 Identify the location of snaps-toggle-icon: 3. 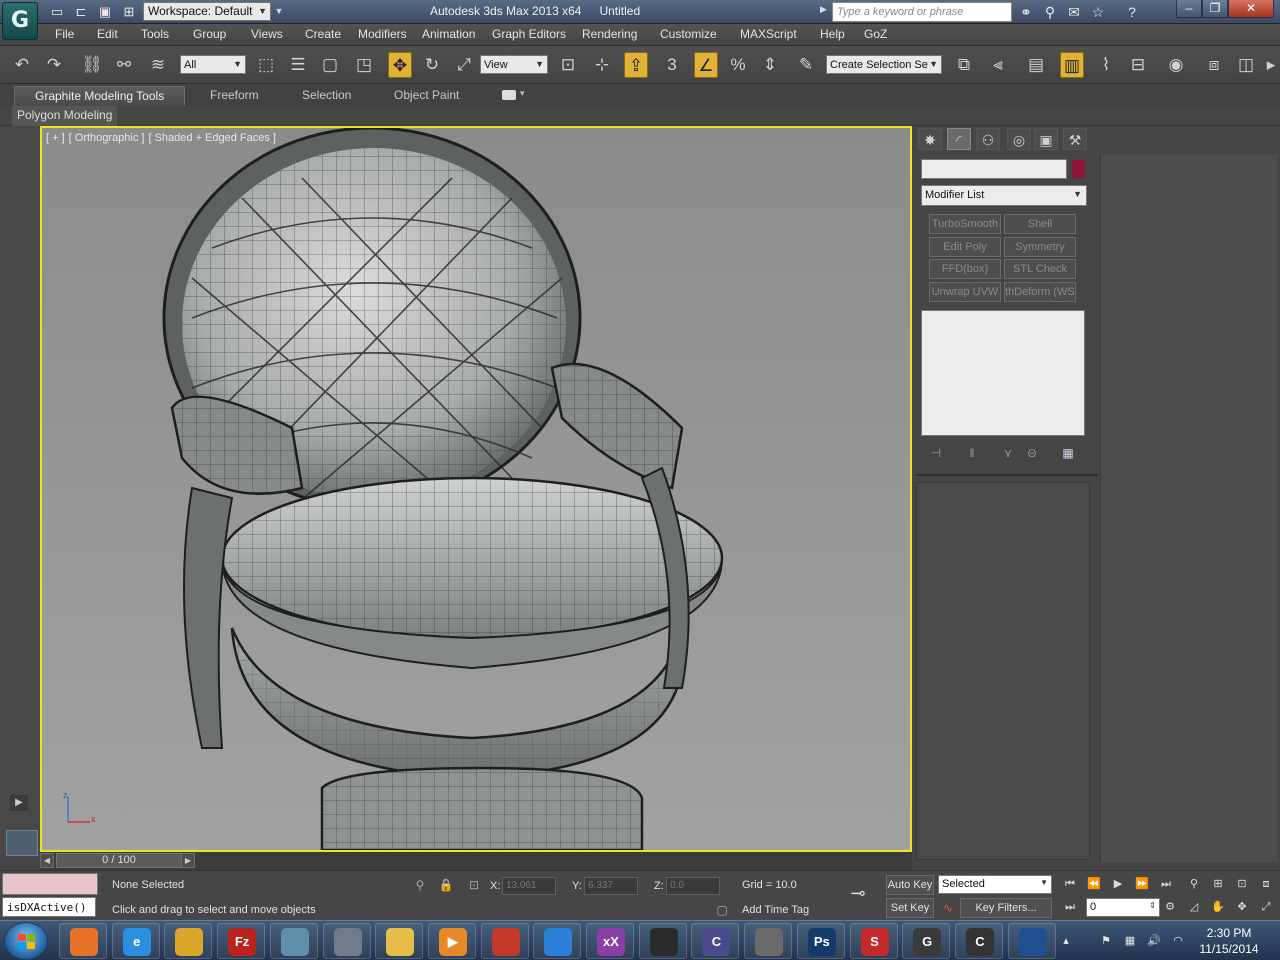
(672, 65).